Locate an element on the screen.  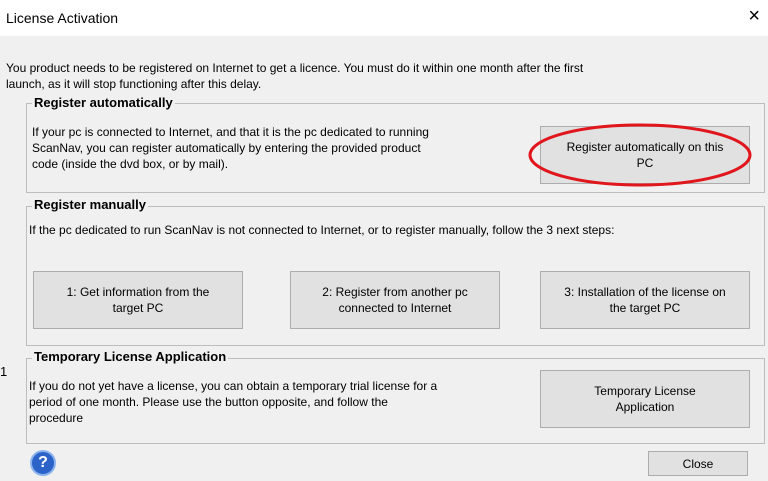
help-glyph: ? is located at coordinates (43, 462).